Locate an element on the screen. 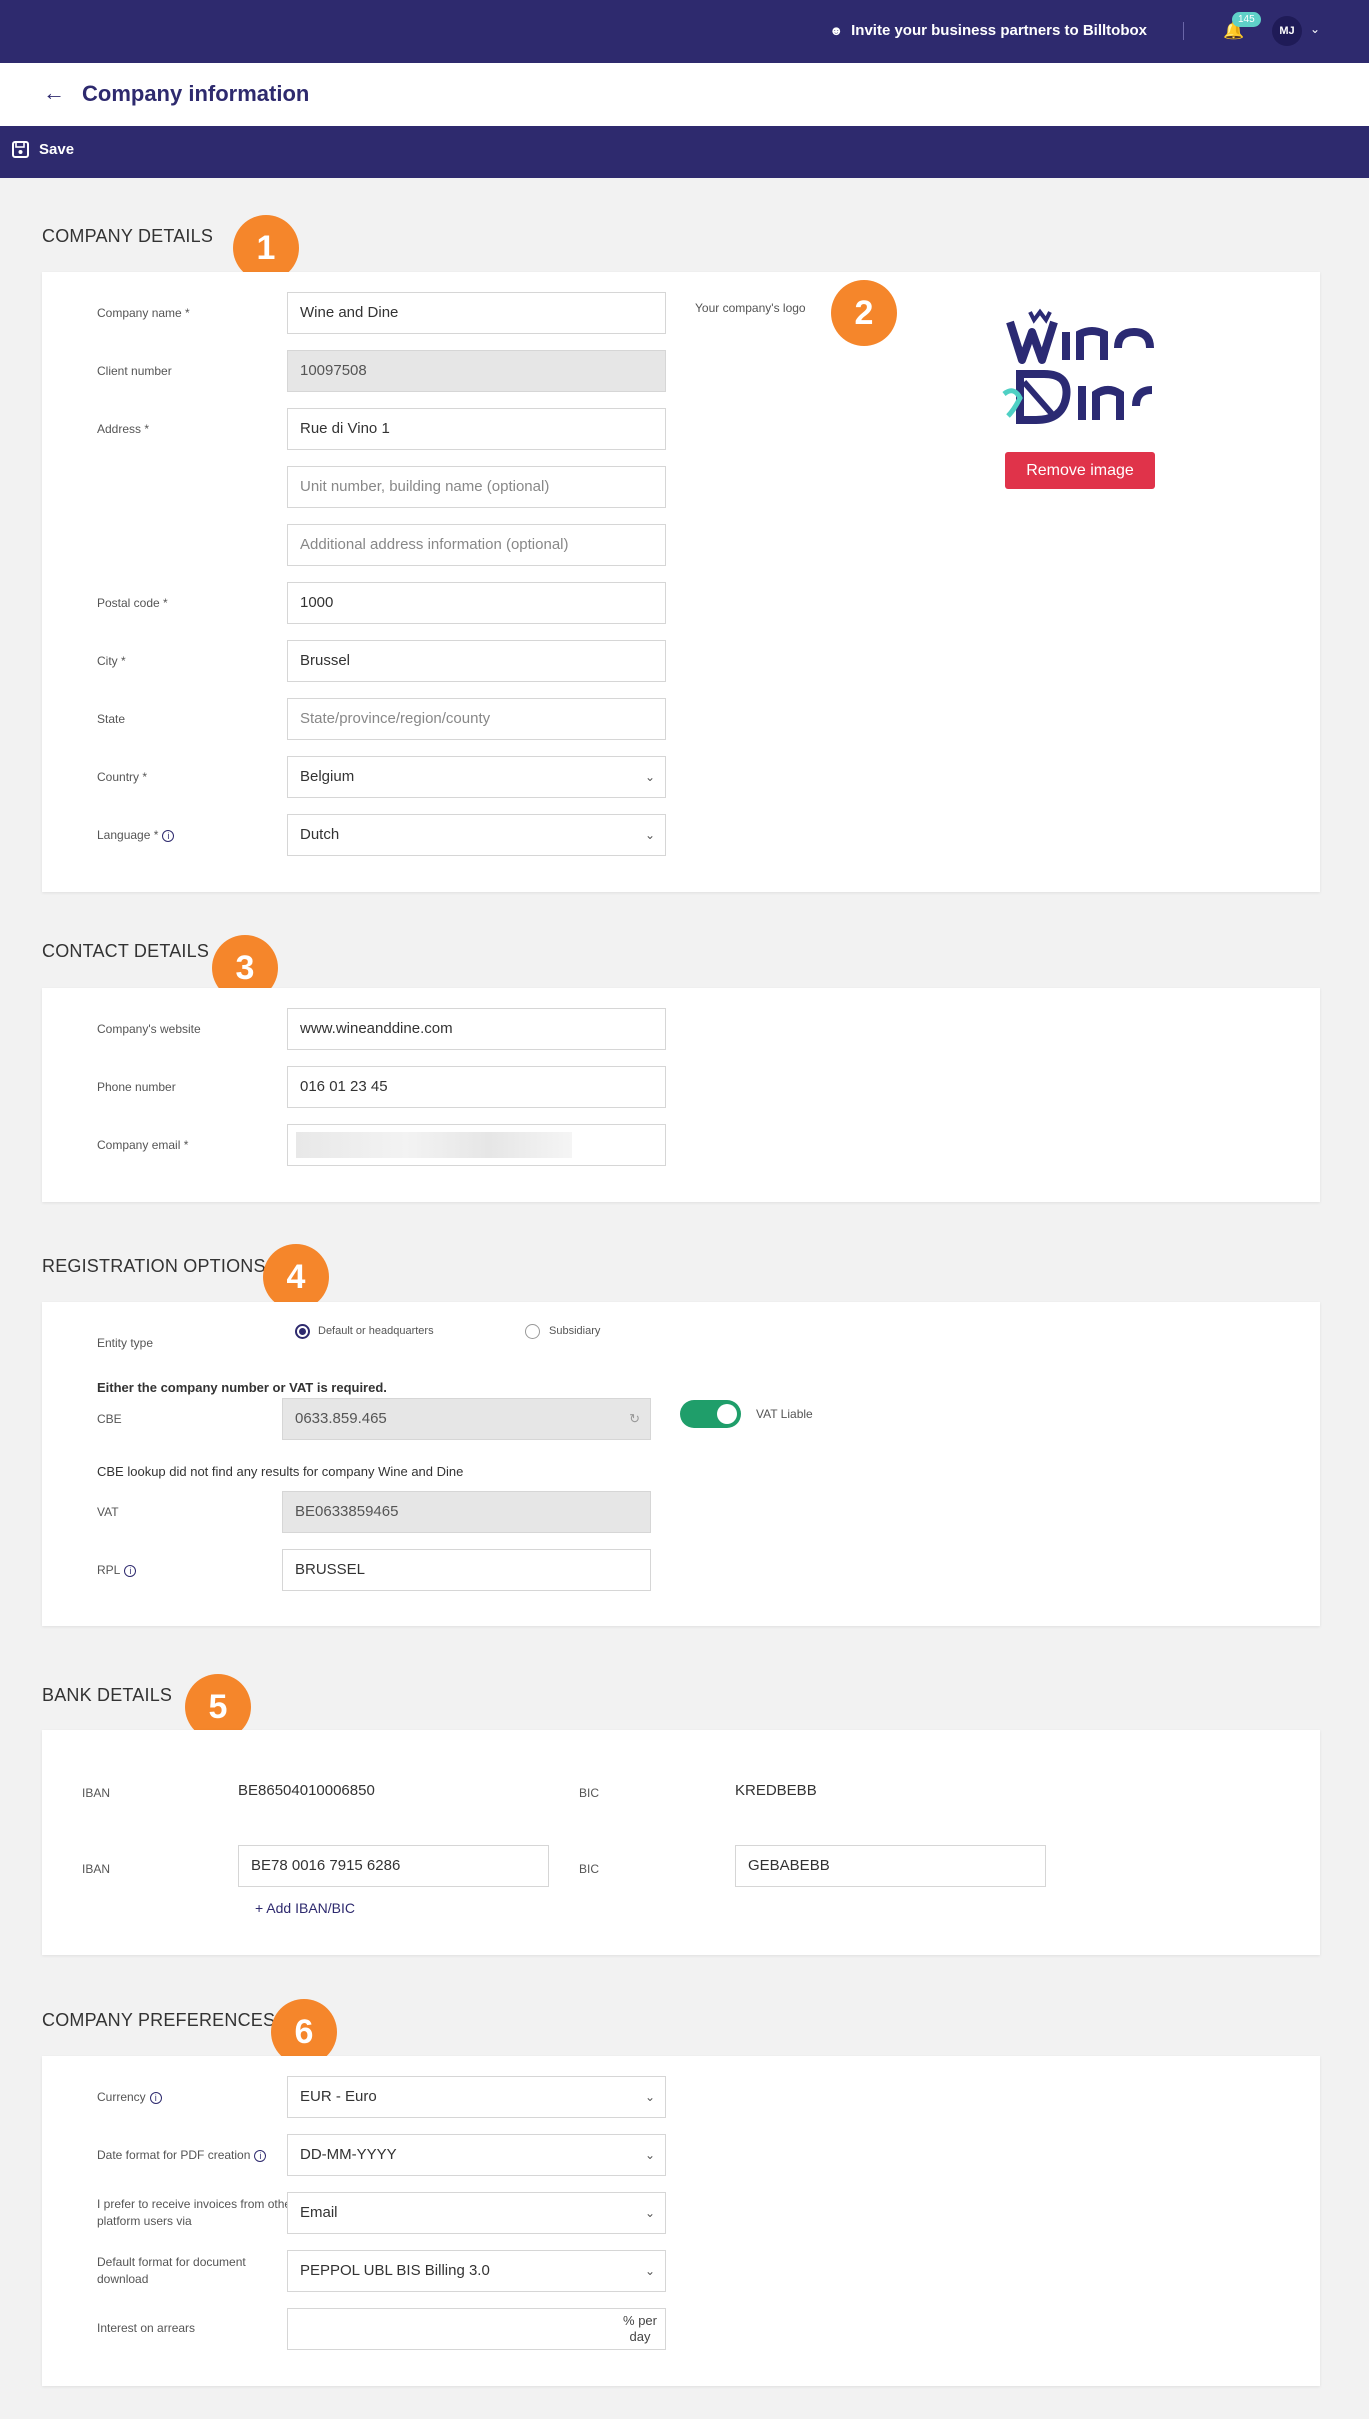 Image resolution: width=1369 pixels, height=2419 pixels. country-select: Belgium ⌄ is located at coordinates (476, 777).